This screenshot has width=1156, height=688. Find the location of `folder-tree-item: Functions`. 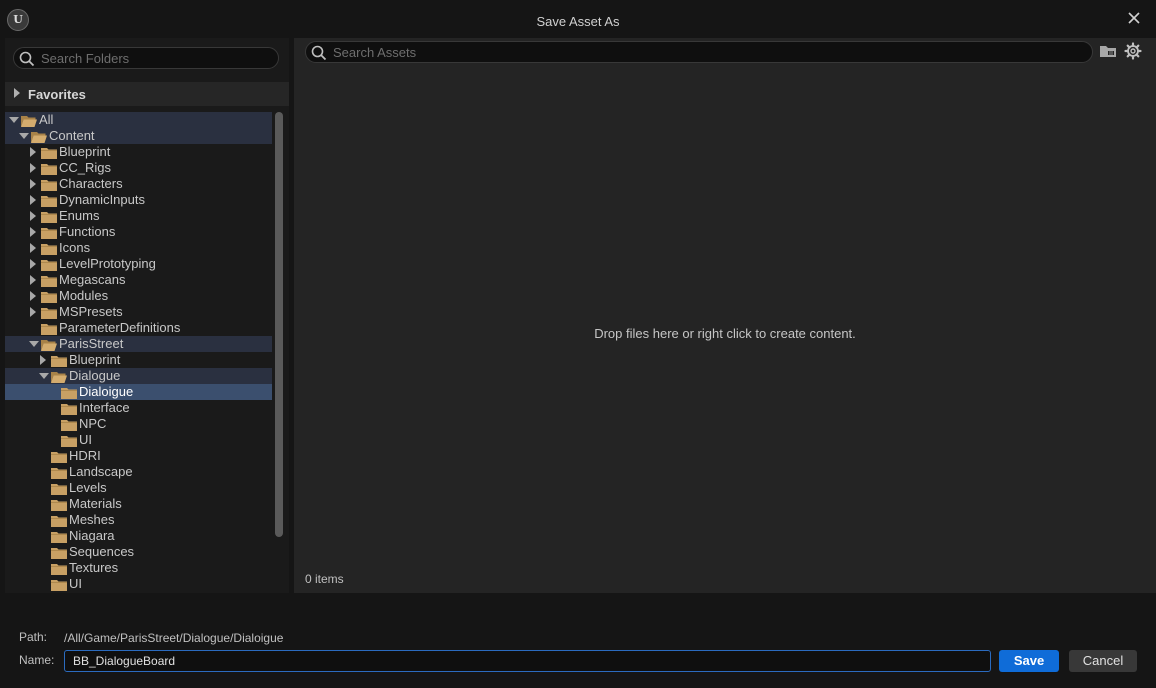

folder-tree-item: Functions is located at coordinates (138, 232).